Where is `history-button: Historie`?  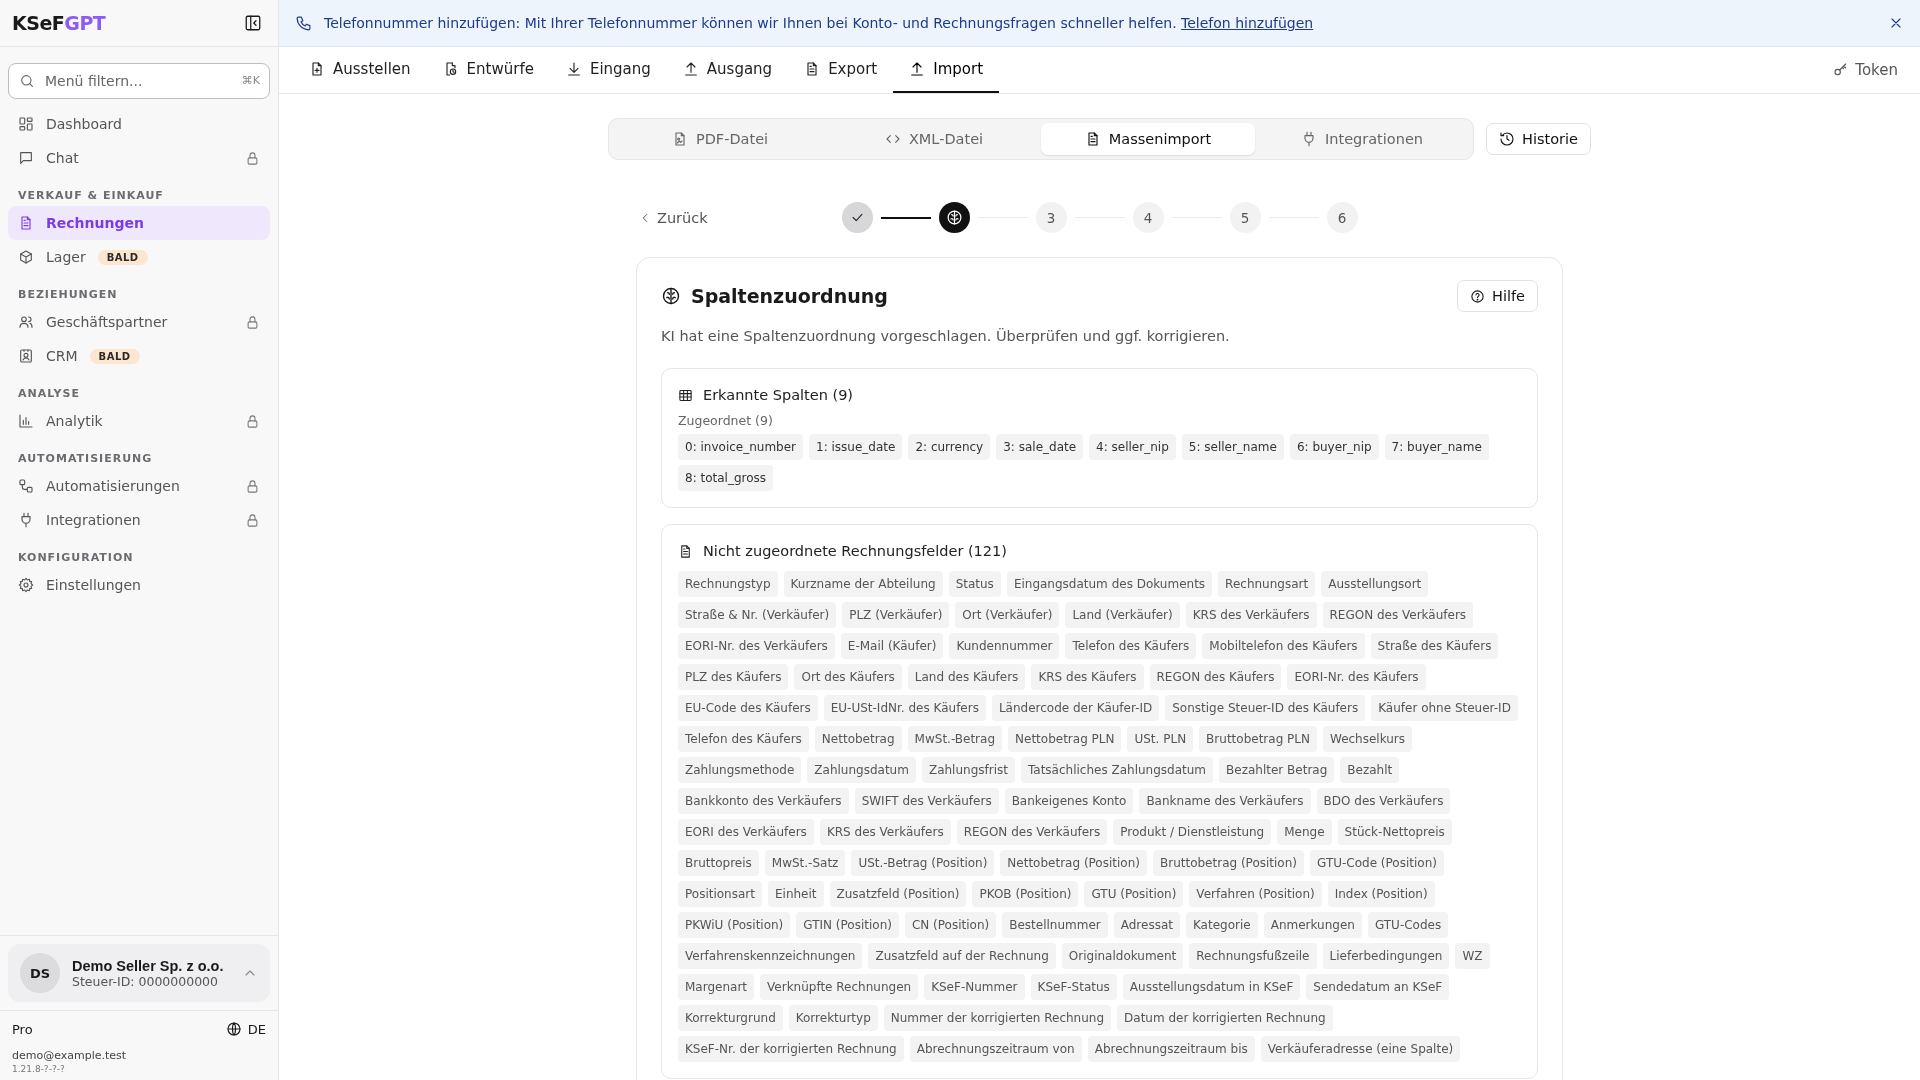
history-button: Historie is located at coordinates (1538, 139).